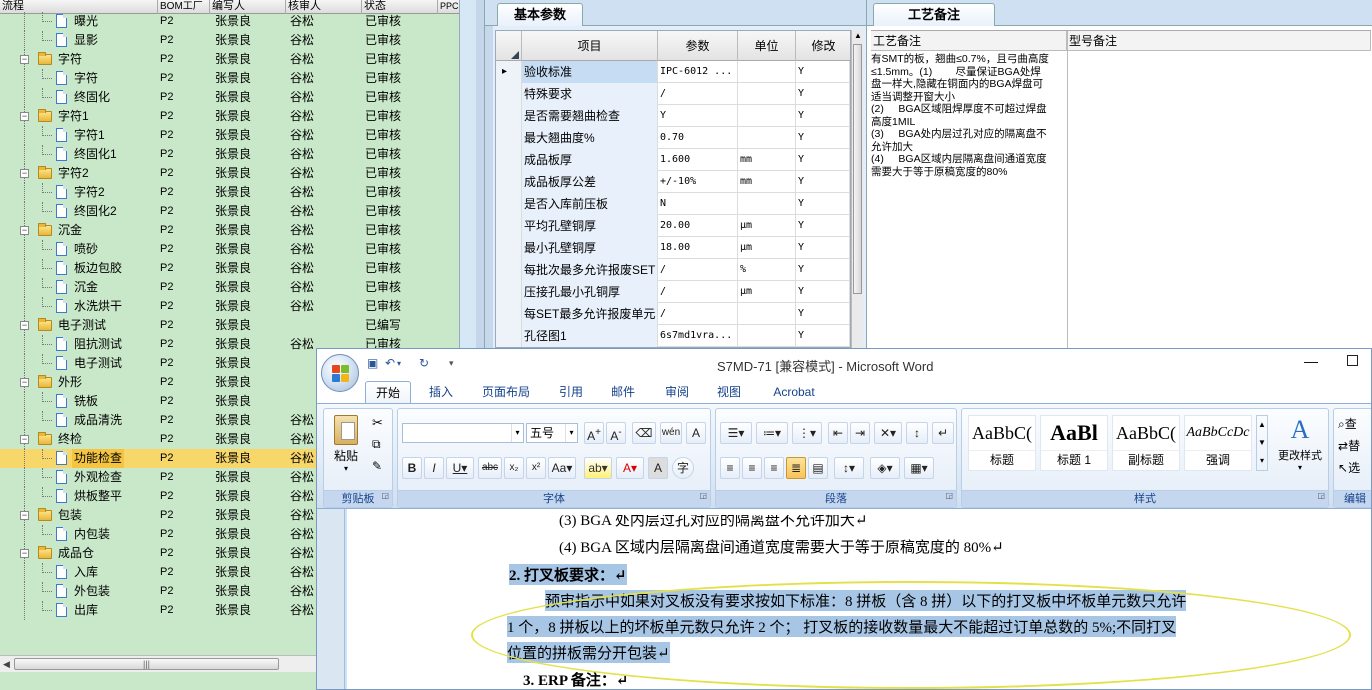 The image size is (1372, 690). I want to click on tab-insert: 插入, so click(441, 392).